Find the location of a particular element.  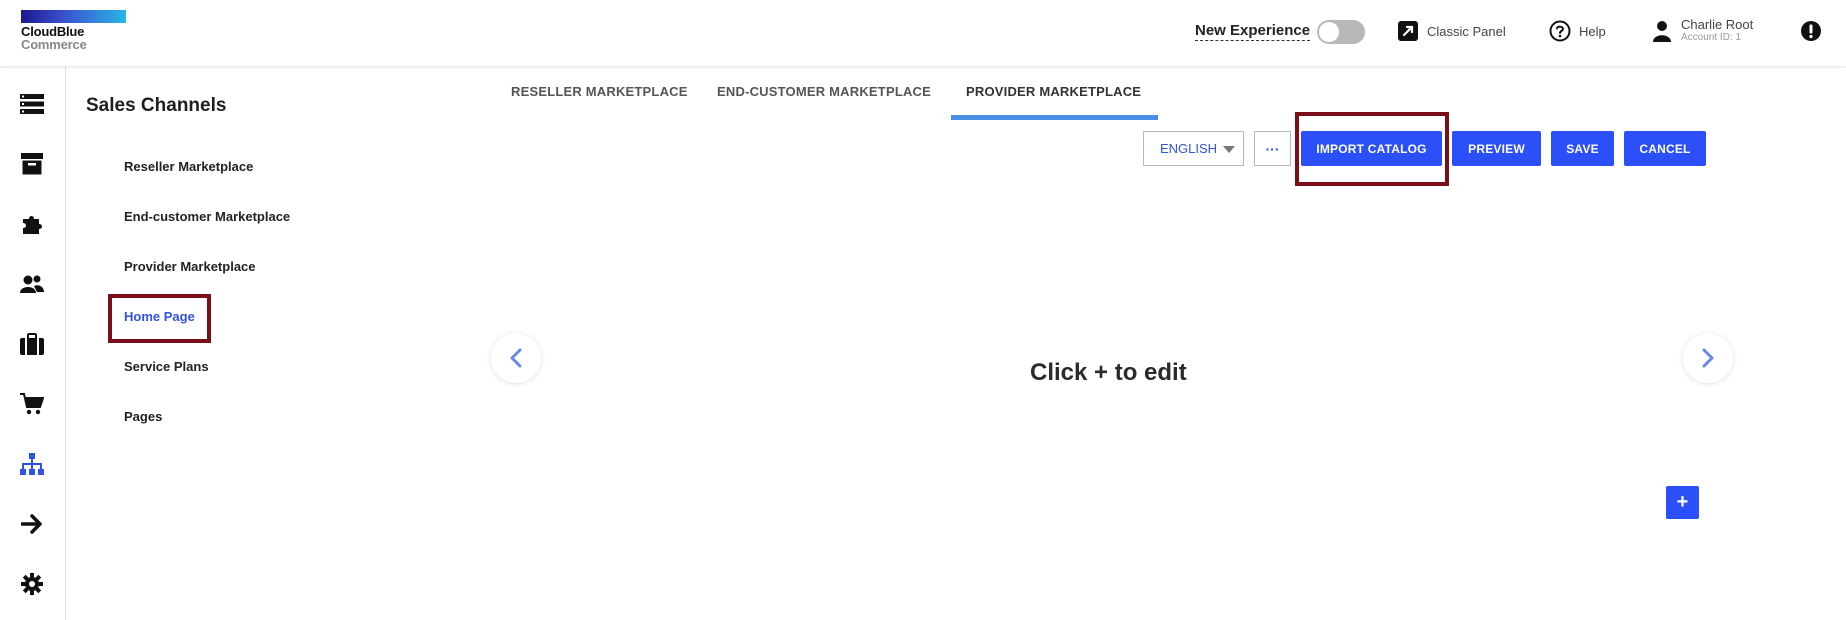

sidebar-item-service-plans: Service Plans is located at coordinates (166, 366).